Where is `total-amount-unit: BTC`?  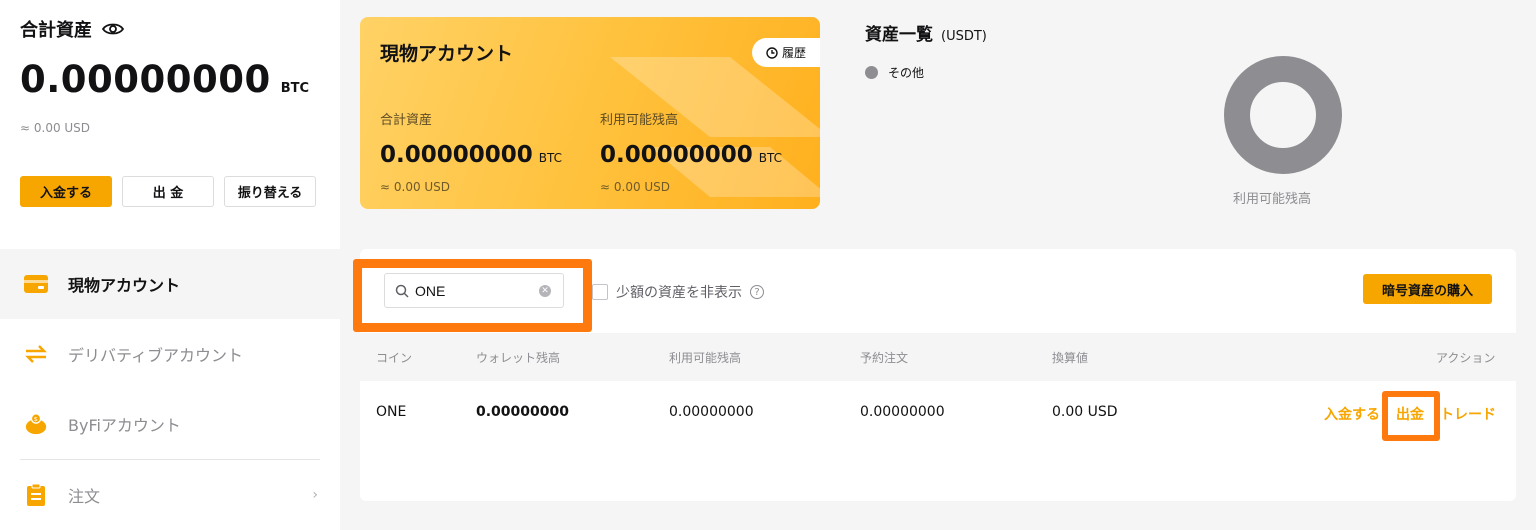
total-amount-unit: BTC is located at coordinates (295, 88).